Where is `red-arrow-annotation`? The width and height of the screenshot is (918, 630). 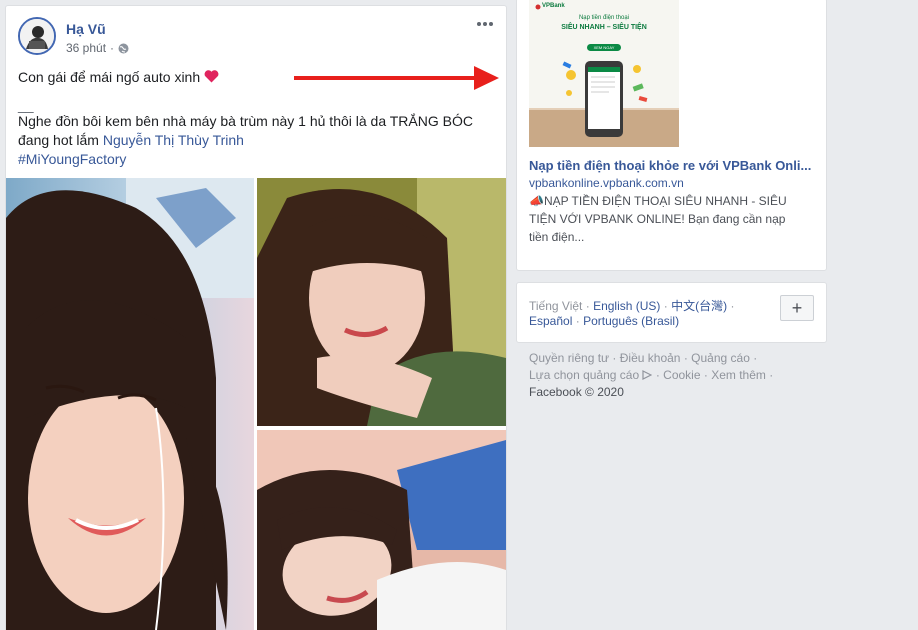 red-arrow-annotation is located at coordinates (396, 78).